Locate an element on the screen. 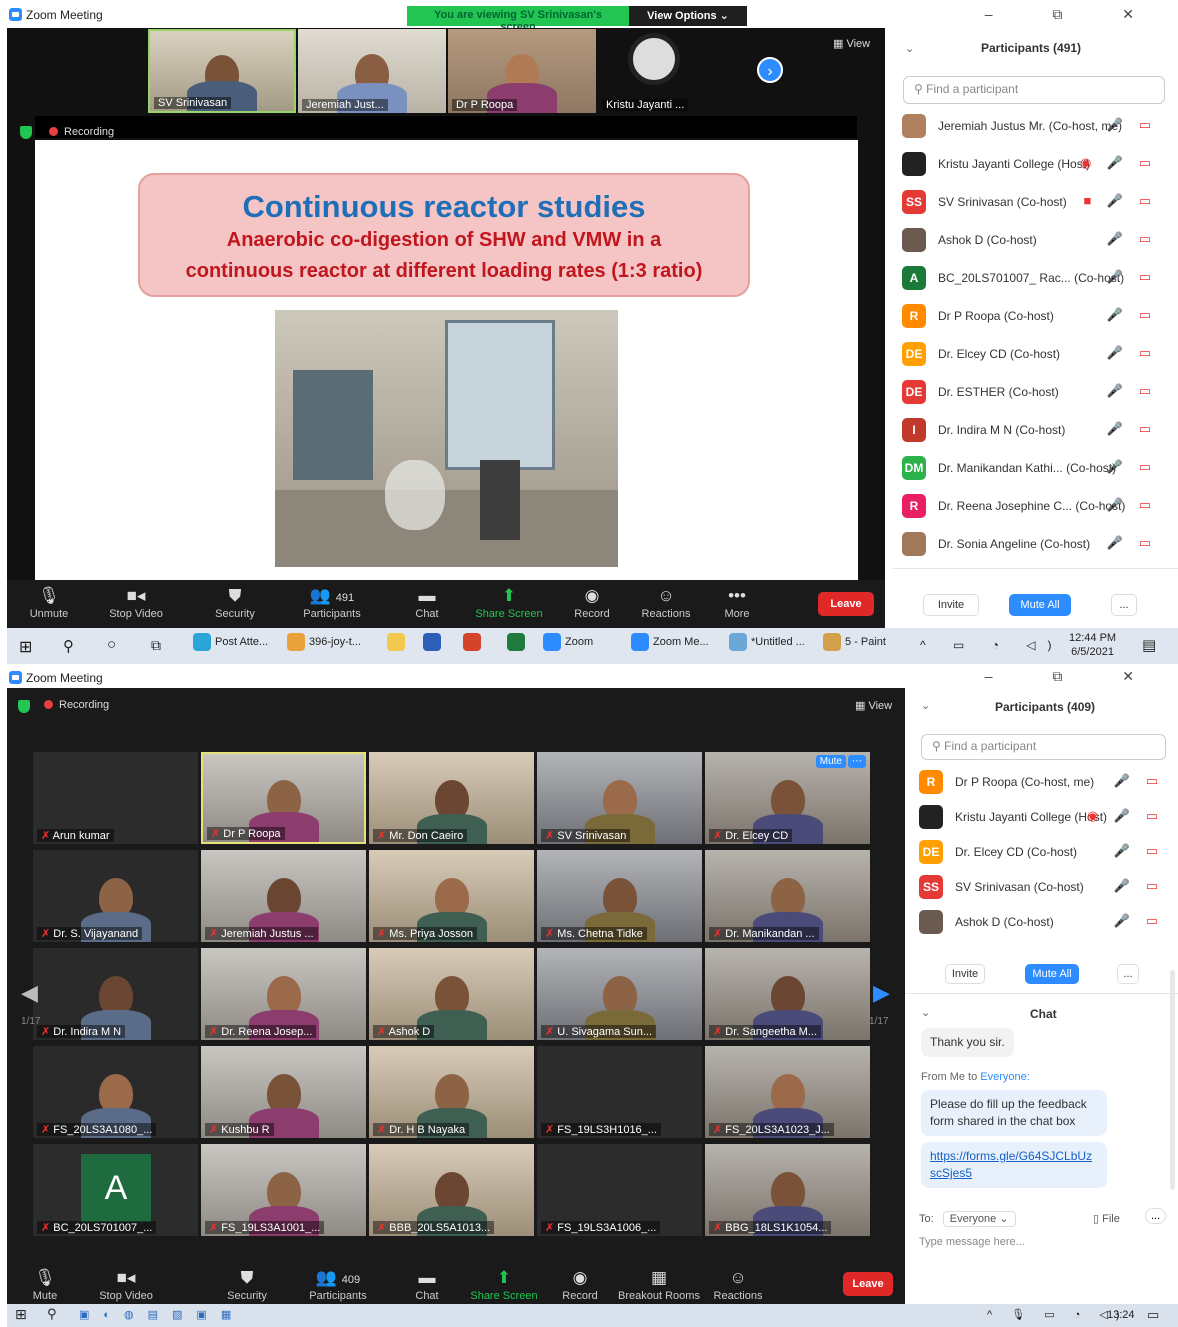 The image size is (1178, 1327). clock: 12:44 PM 6/5/2021 is located at coordinates (1092, 645).